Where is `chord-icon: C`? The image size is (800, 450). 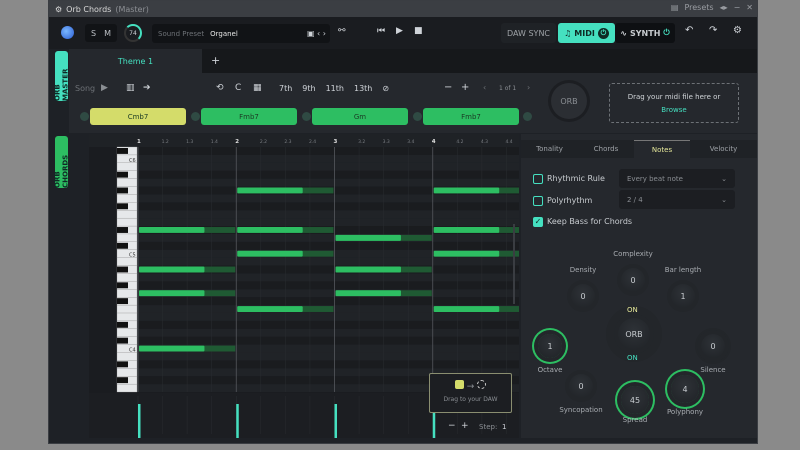
chord-icon: C is located at coordinates (238, 88).